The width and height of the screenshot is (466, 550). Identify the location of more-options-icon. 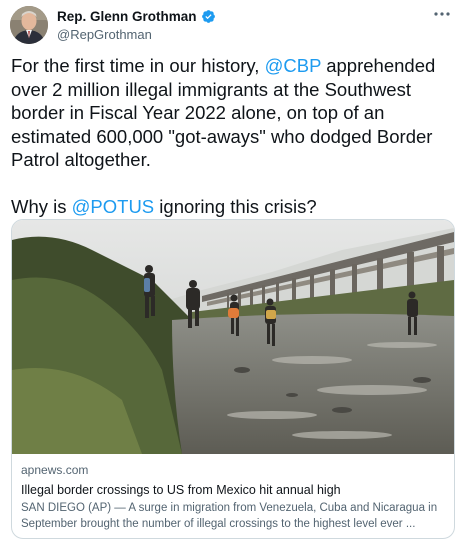
(442, 14).